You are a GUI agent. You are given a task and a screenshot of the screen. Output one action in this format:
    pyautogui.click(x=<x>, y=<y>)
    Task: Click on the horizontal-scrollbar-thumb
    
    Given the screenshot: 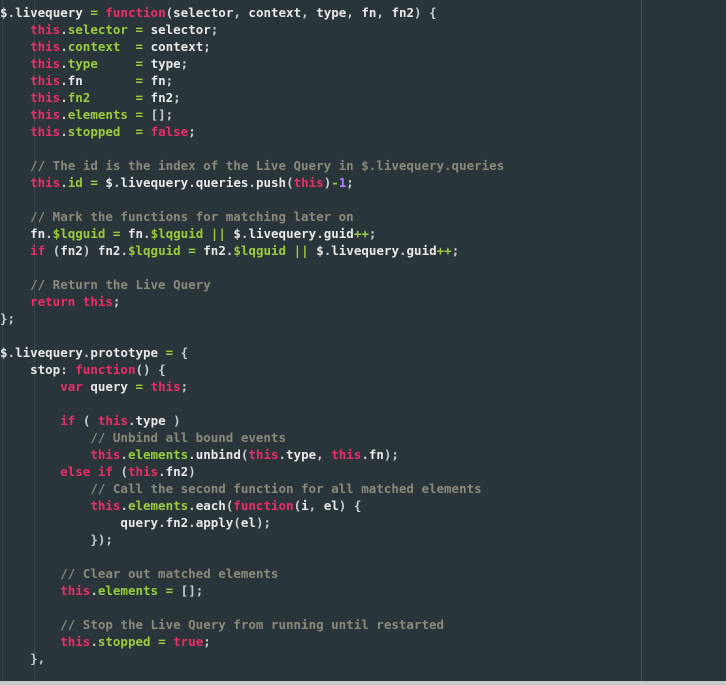 What is the action you would take?
    pyautogui.click(x=363, y=683)
    